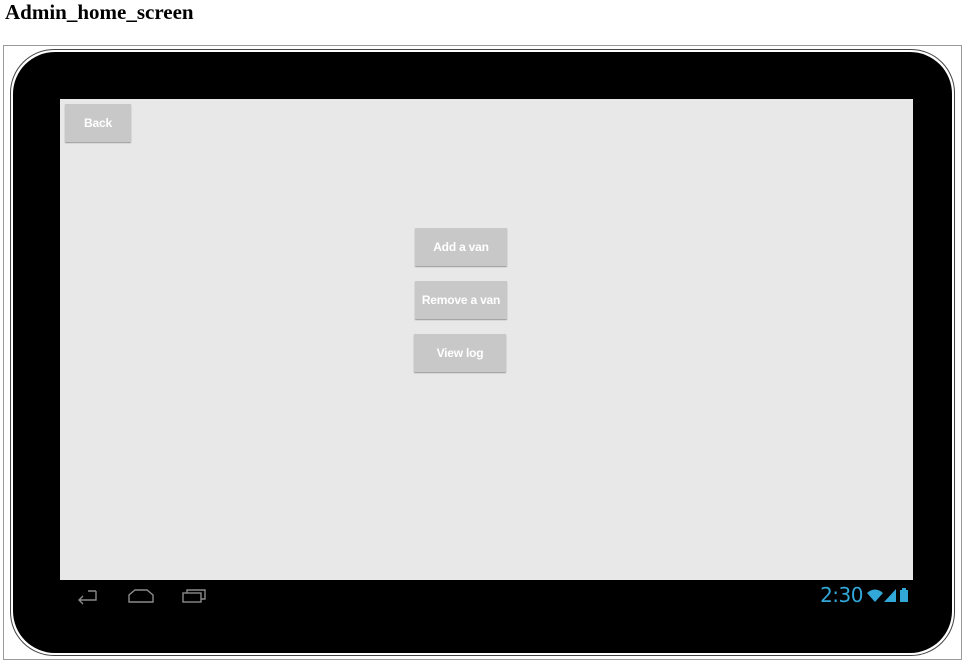  I want to click on signal-icon, so click(890, 598).